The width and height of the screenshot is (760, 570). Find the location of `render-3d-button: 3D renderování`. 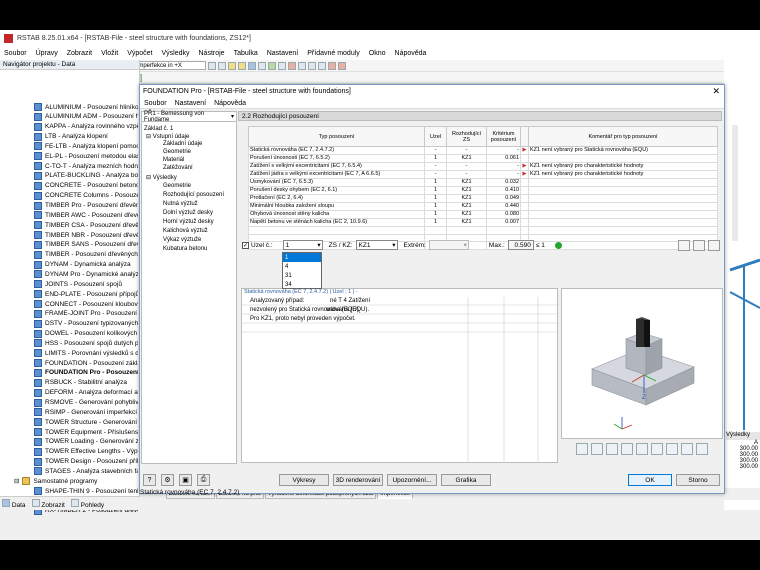

render-3d-button: 3D renderování is located at coordinates (358, 480).